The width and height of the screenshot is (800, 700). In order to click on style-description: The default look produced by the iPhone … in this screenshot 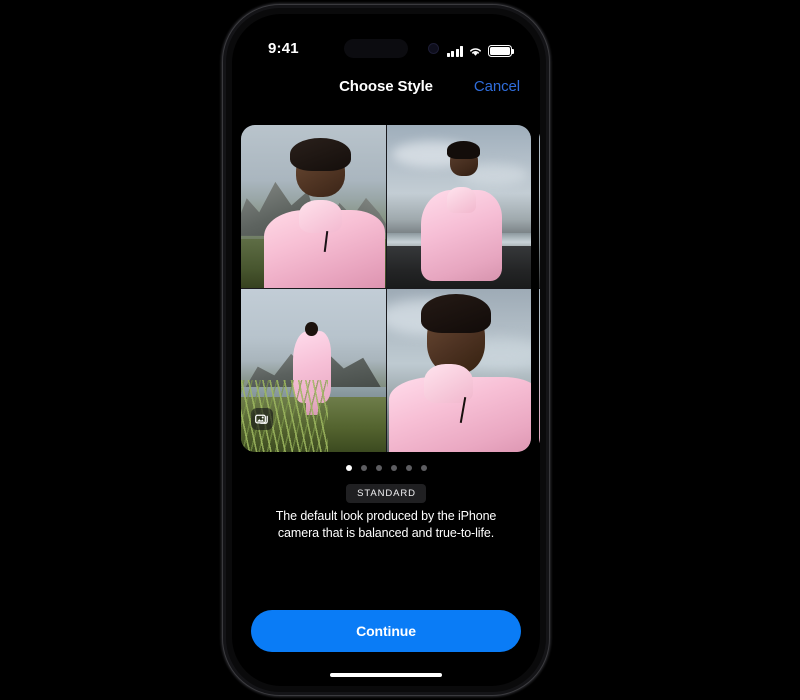, I will do `click(386, 524)`.